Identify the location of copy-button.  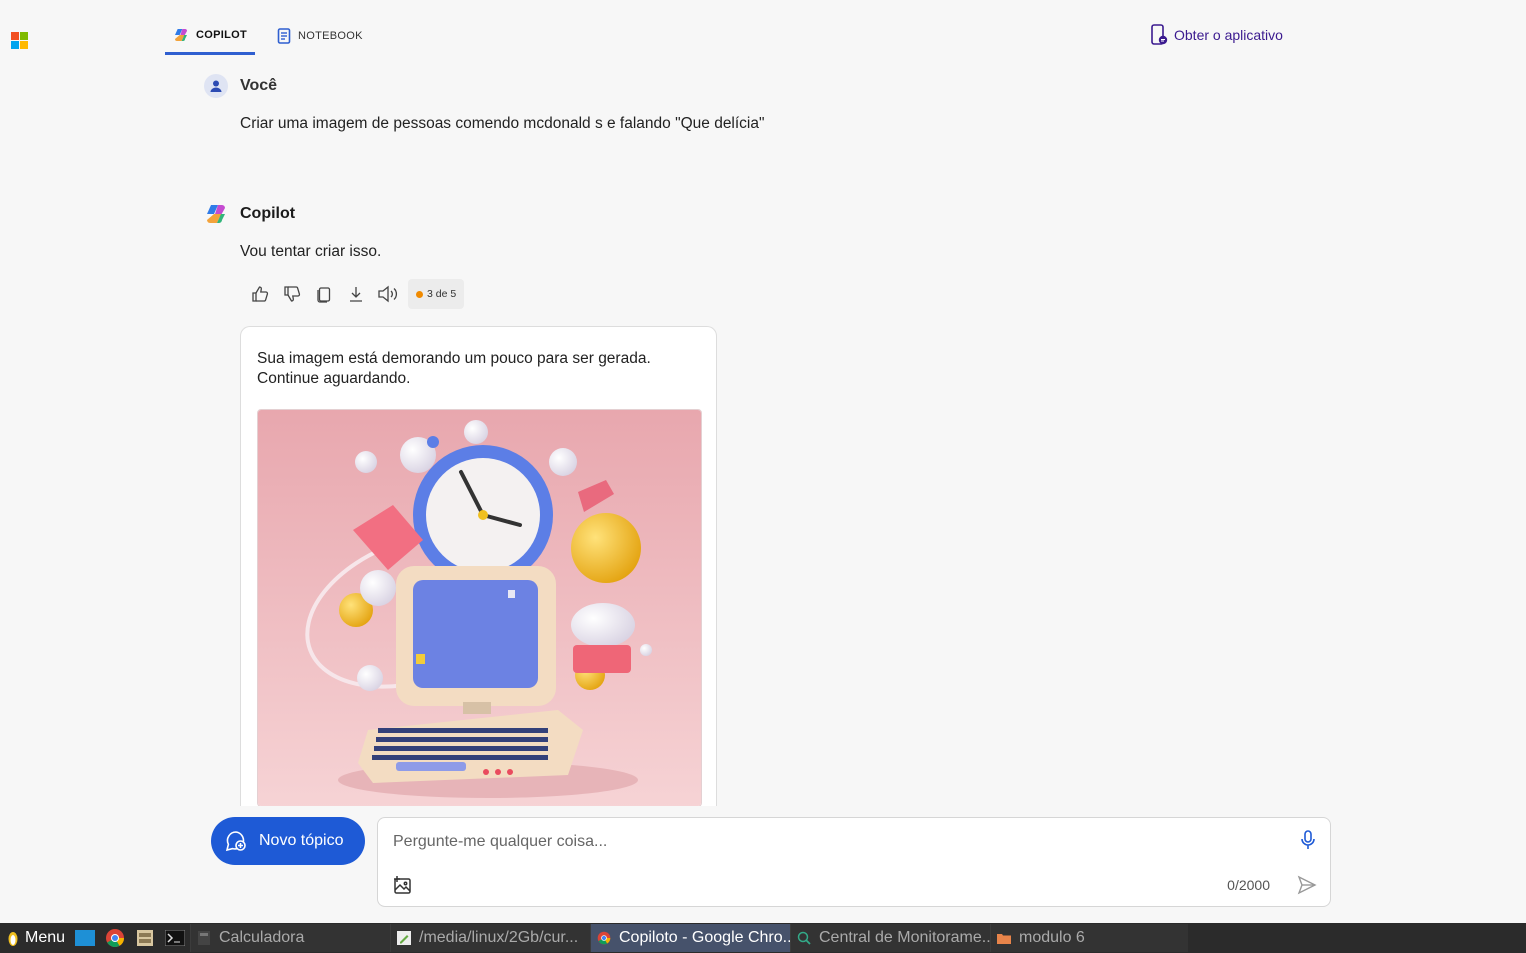
(324, 294).